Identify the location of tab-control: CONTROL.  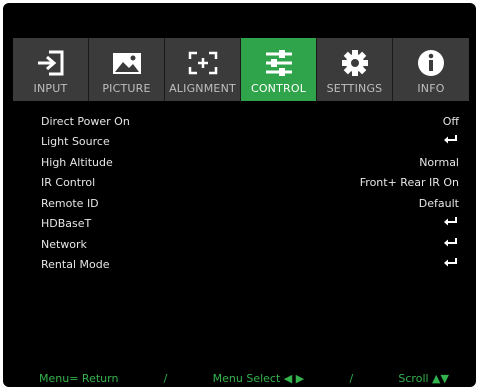
(279, 69).